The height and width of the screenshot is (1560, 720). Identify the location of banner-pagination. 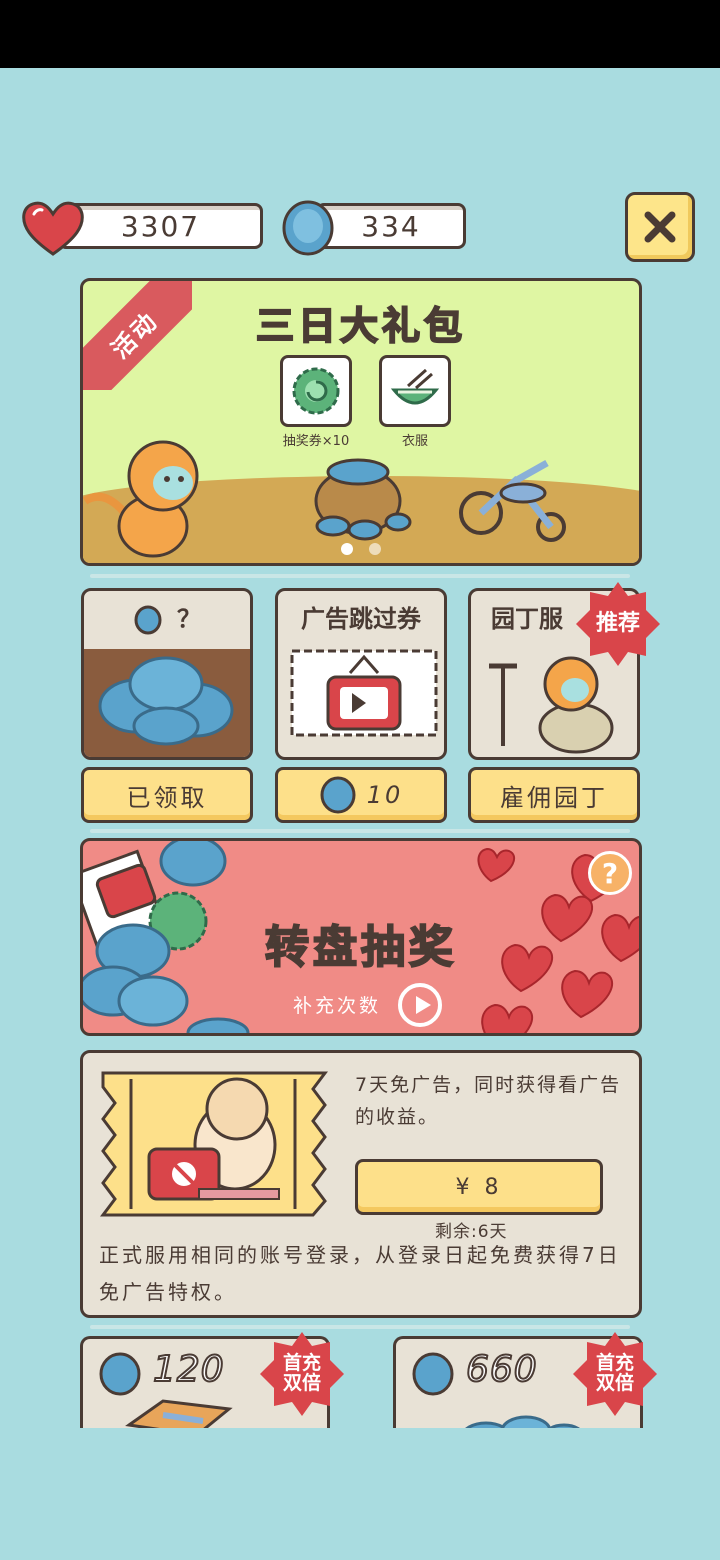
(361, 549).